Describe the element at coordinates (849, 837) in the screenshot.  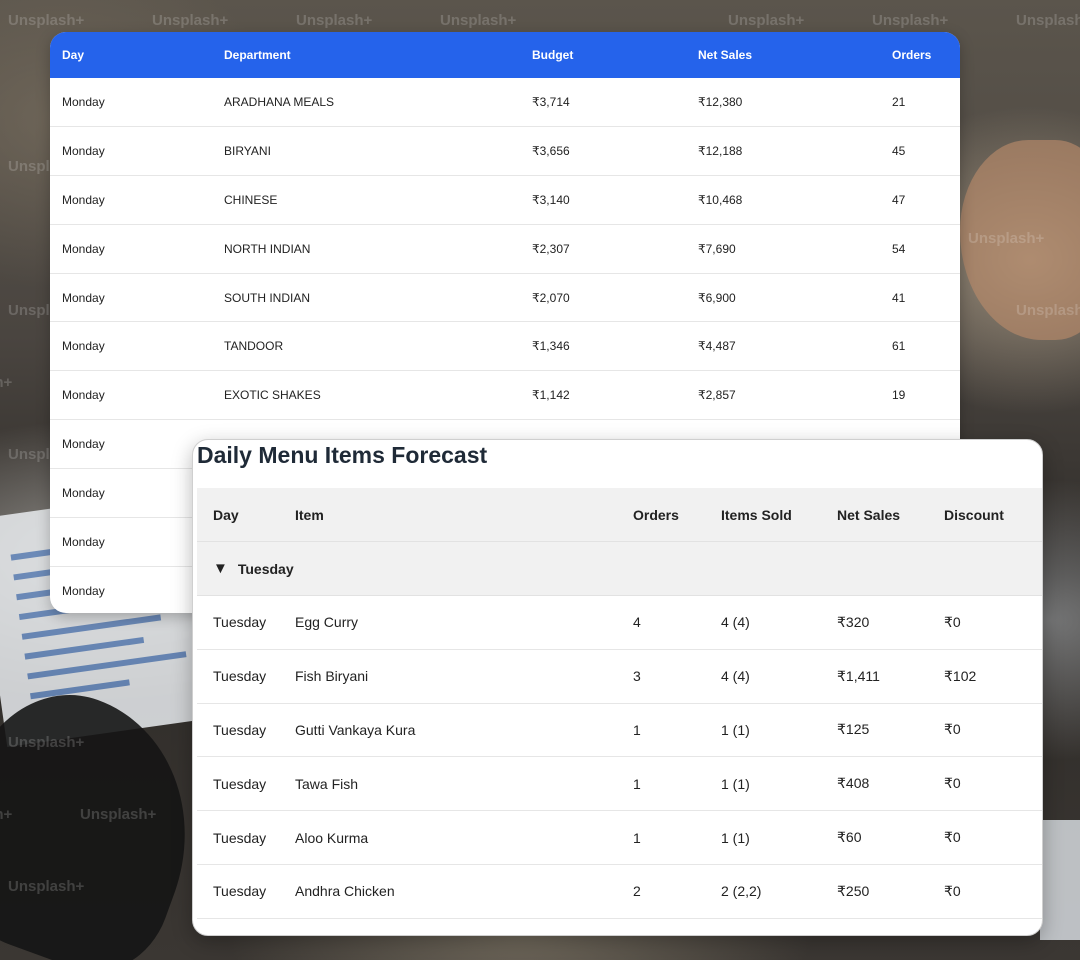
I see `cell-net-sales: ₹60` at that location.